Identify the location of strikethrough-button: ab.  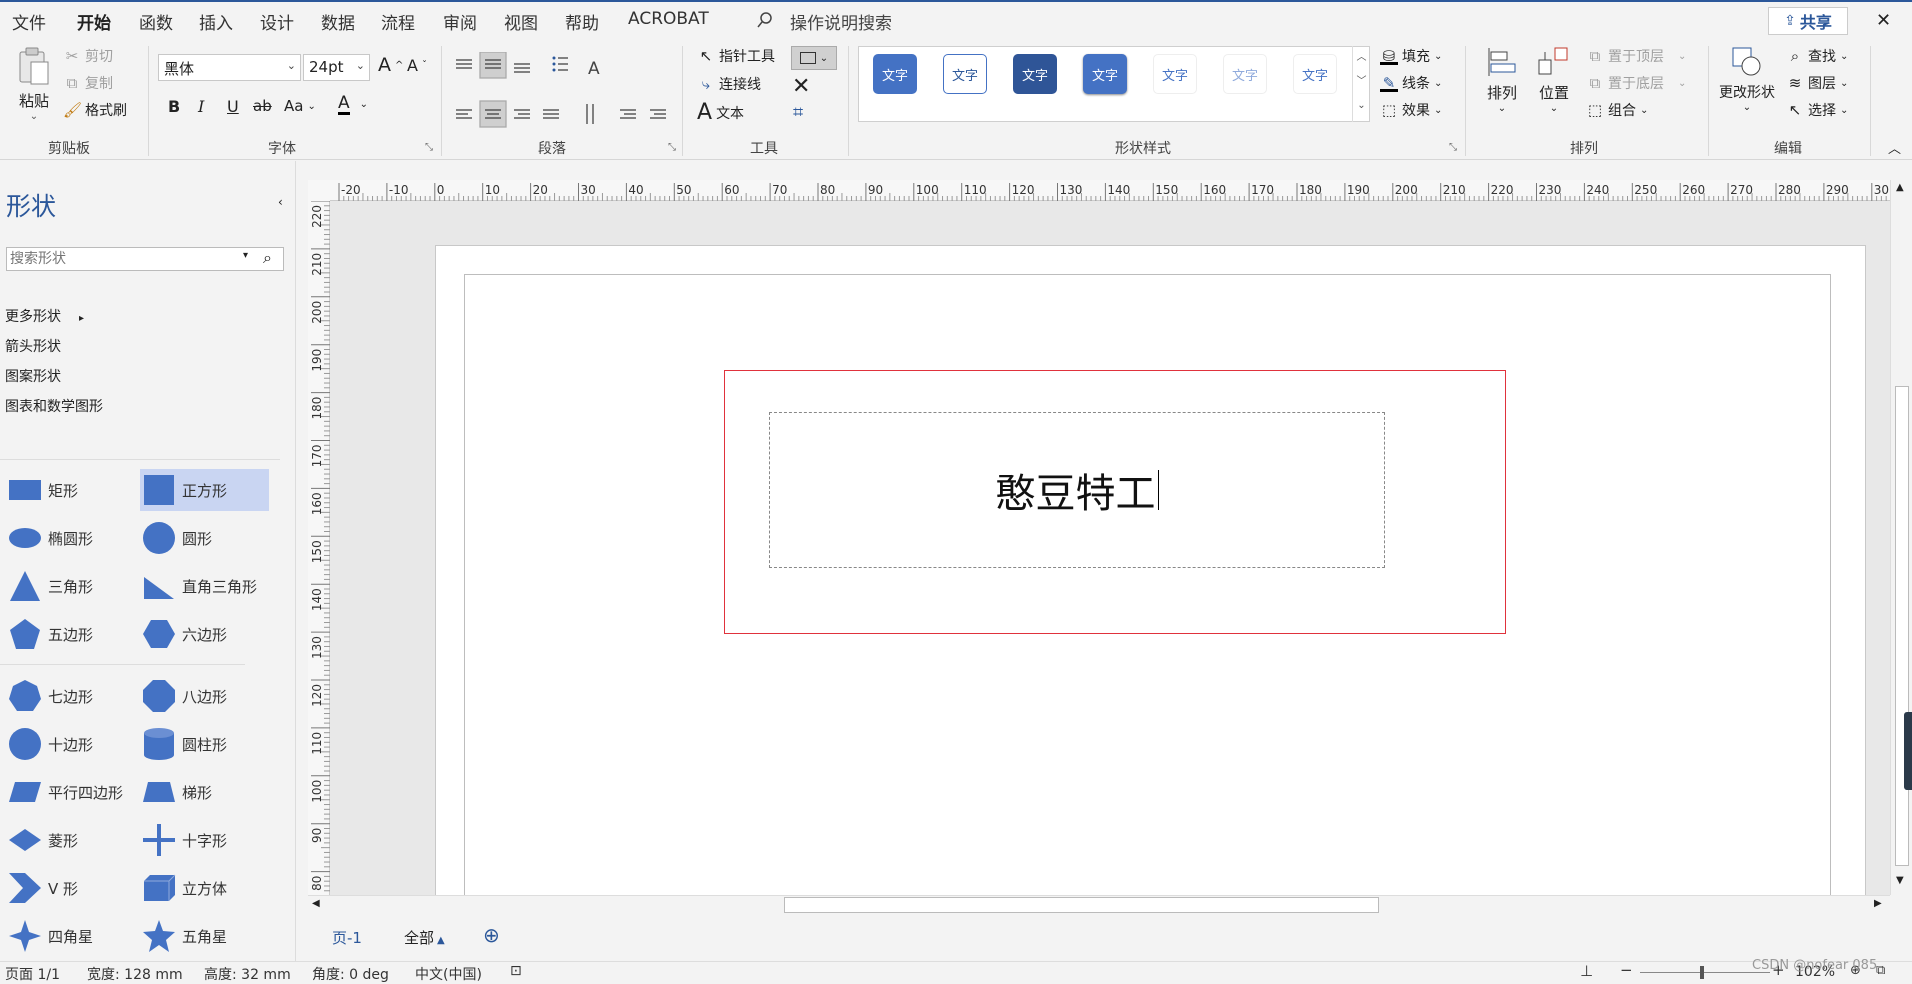
(262, 106).